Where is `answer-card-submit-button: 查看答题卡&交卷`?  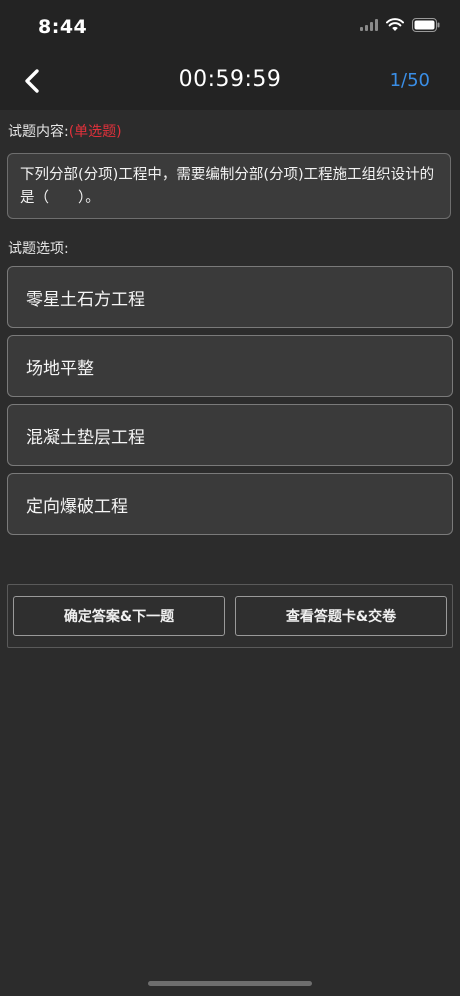 answer-card-submit-button: 查看答题卡&交卷 is located at coordinates (341, 616).